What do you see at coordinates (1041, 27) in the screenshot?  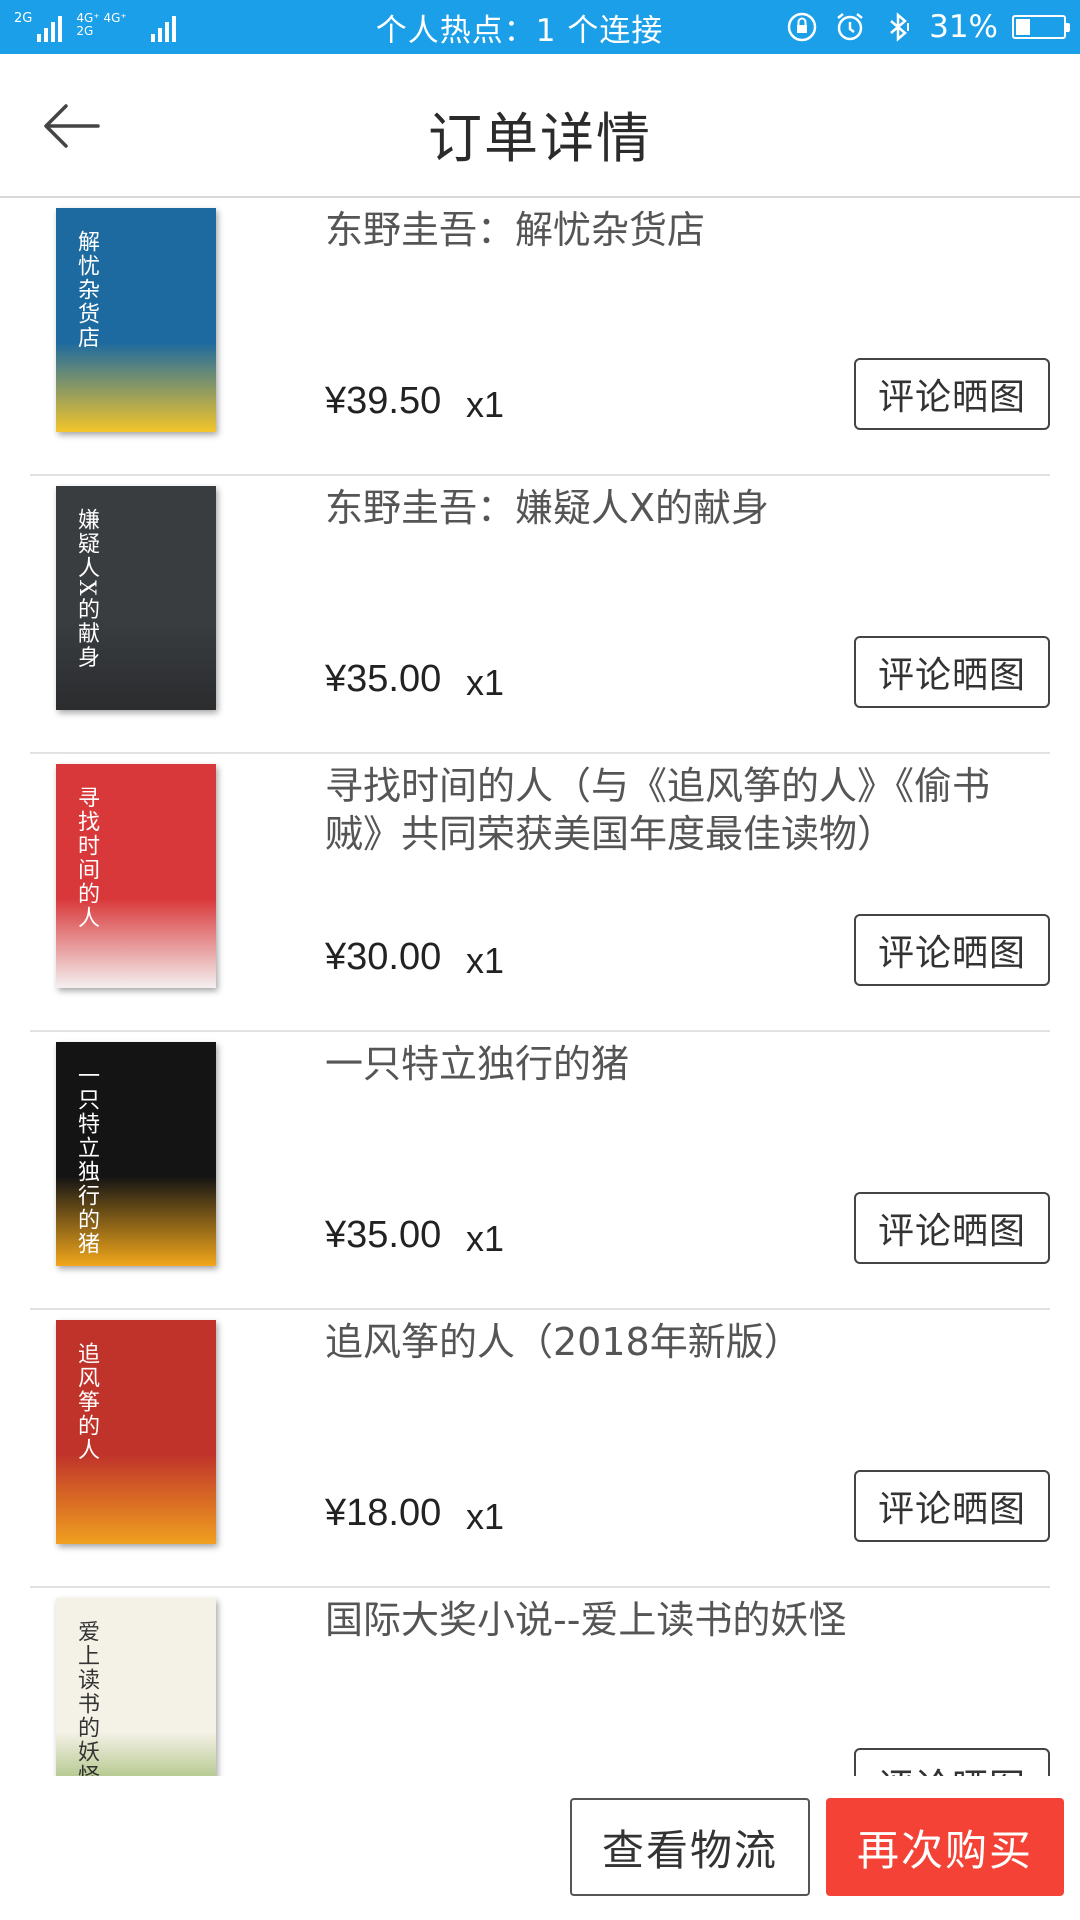 I see `battery-icon` at bounding box center [1041, 27].